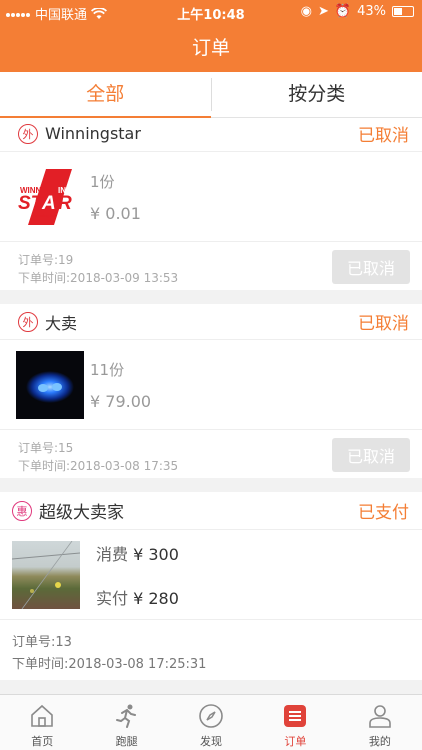 The width and height of the screenshot is (422, 750). What do you see at coordinates (379, 741) in the screenshot?
I see `tabbar-profile-label: 我的` at bounding box center [379, 741].